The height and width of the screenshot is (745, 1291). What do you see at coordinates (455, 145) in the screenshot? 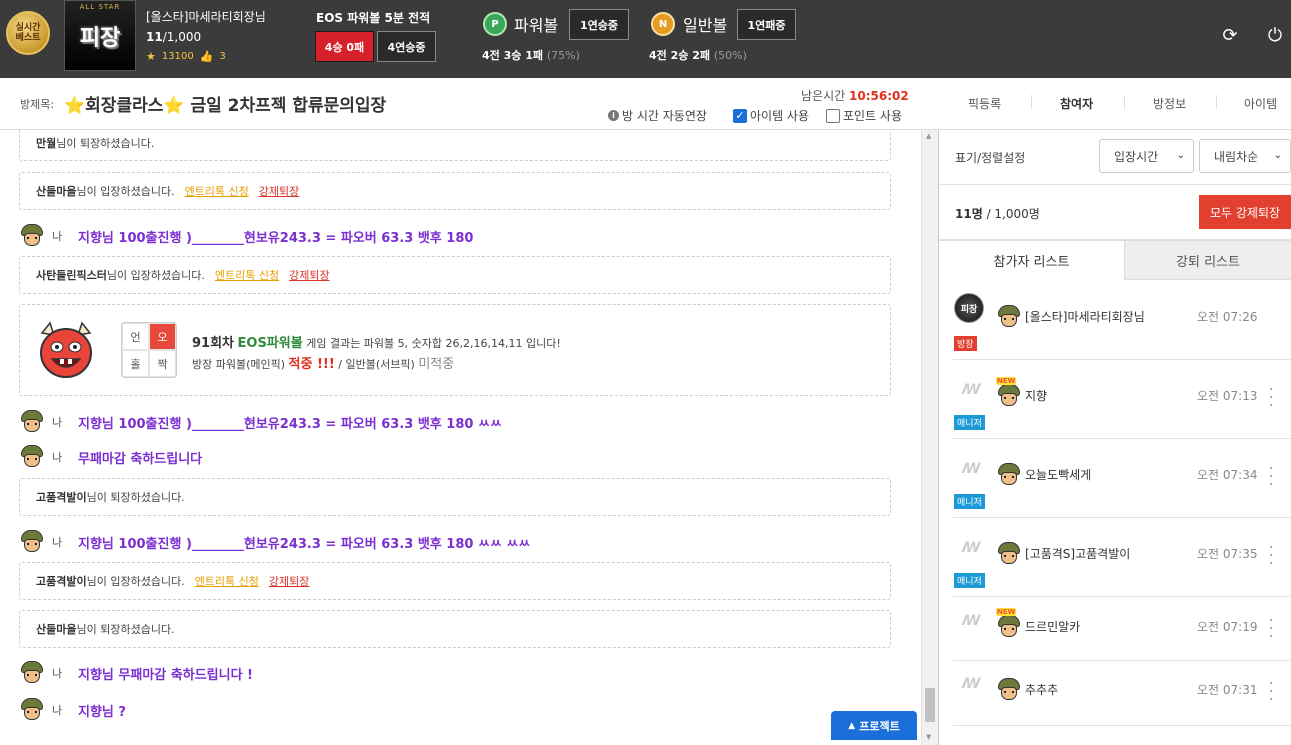
I see `system-message: 만월 님이 퇴장하셨습니다.` at bounding box center [455, 145].